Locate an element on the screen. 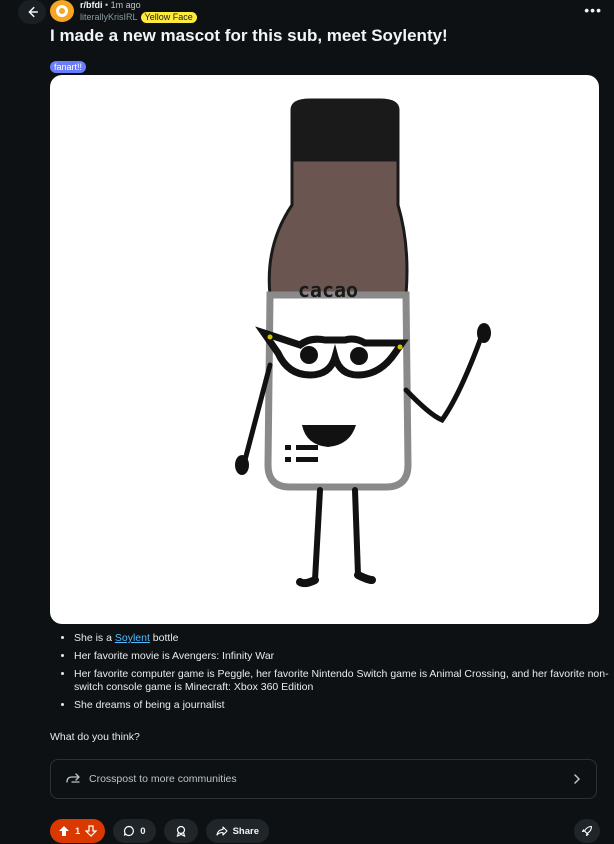  vote-pill: 1 is located at coordinates (78, 831).